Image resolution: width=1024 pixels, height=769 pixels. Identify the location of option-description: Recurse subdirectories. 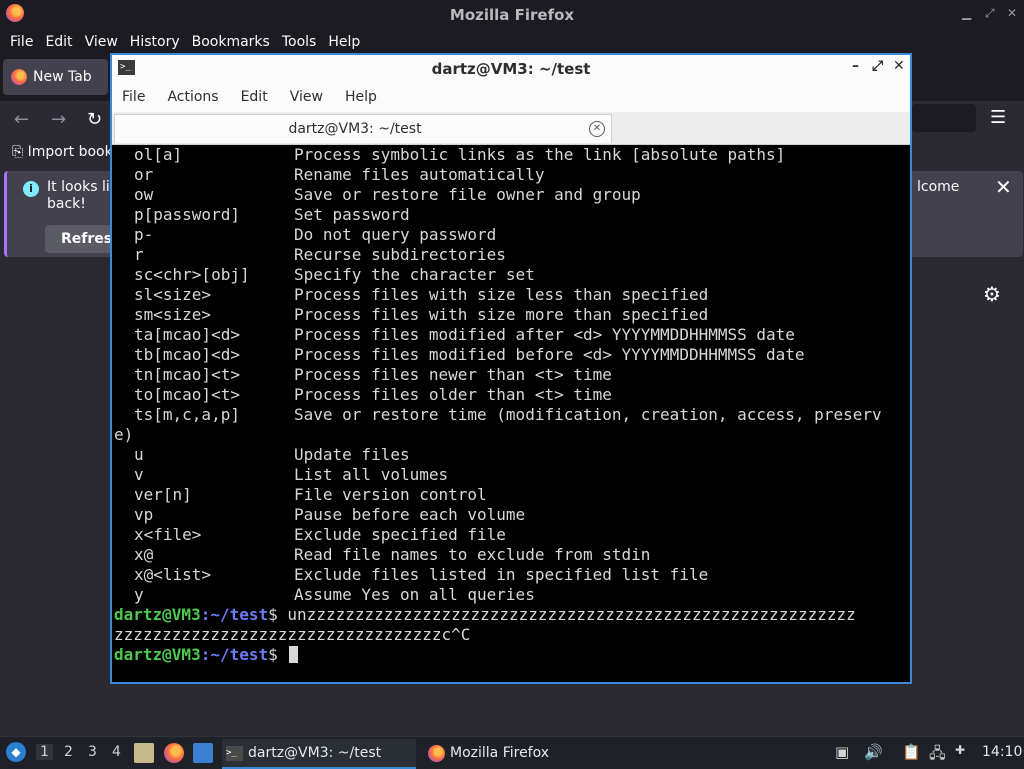
(400, 254).